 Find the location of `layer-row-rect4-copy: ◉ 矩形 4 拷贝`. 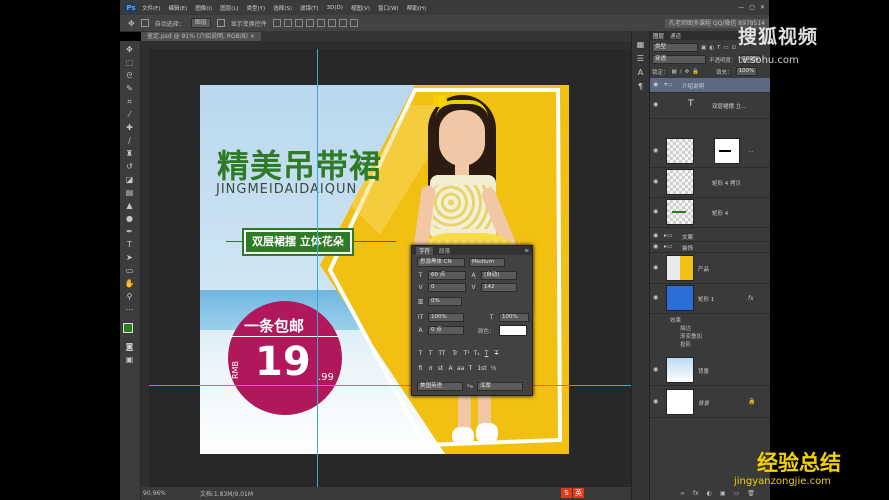

layer-row-rect4-copy: ◉ 矩形 4 拷贝 is located at coordinates (710, 182).